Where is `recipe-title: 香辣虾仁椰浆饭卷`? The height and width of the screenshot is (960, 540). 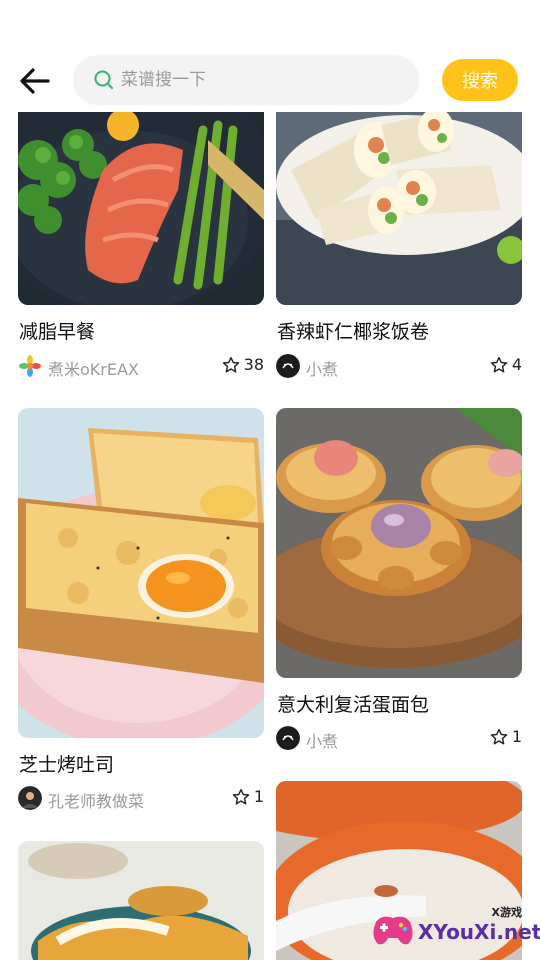 recipe-title: 香辣虾仁椰浆饭卷 is located at coordinates (353, 330).